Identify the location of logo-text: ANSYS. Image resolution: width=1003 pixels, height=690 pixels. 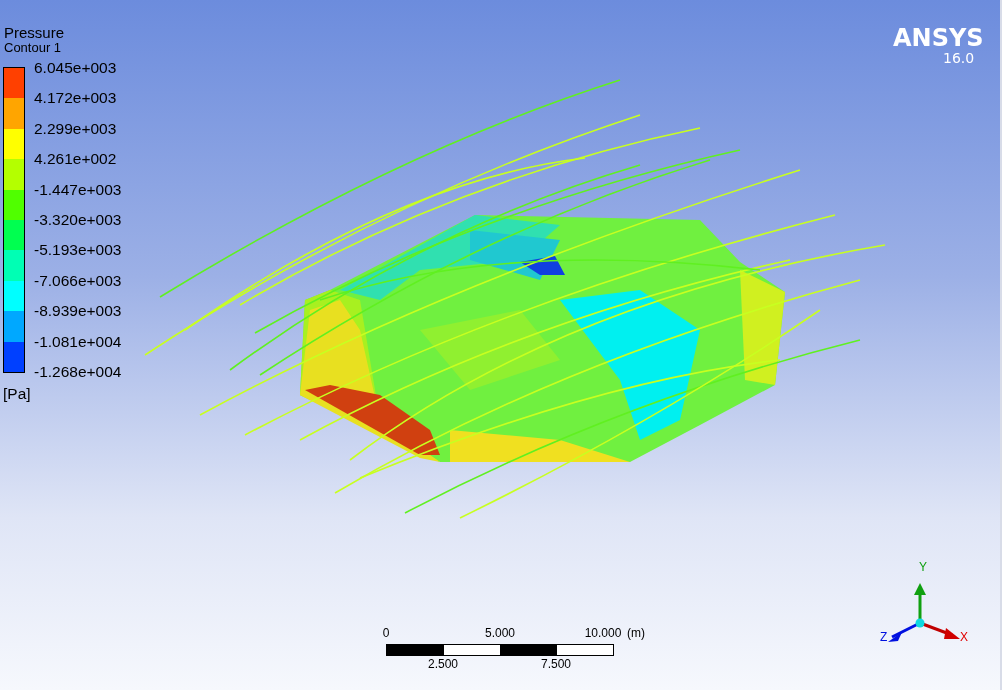
(938, 38).